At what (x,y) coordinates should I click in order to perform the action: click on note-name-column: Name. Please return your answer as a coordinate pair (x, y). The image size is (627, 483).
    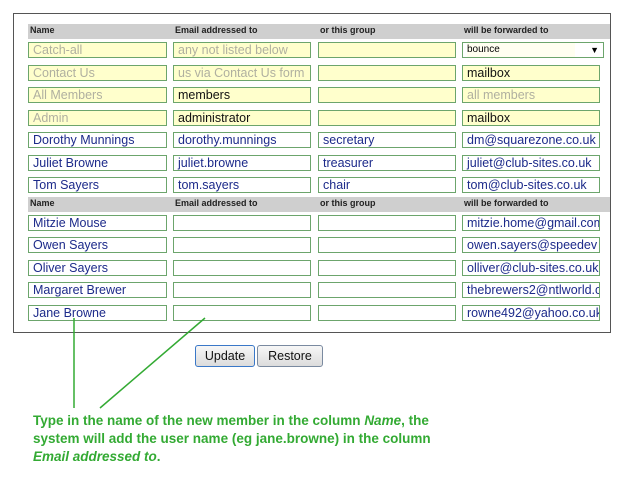
    Looking at the image, I should click on (383, 420).